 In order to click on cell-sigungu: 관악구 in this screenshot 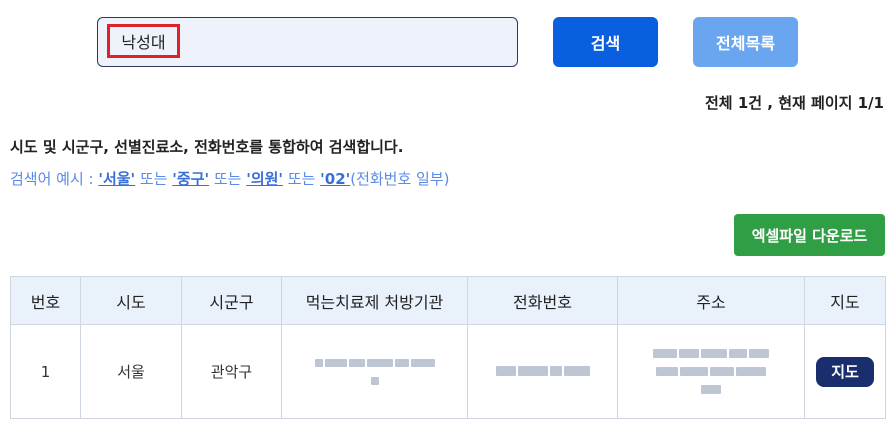, I will do `click(231, 371)`.